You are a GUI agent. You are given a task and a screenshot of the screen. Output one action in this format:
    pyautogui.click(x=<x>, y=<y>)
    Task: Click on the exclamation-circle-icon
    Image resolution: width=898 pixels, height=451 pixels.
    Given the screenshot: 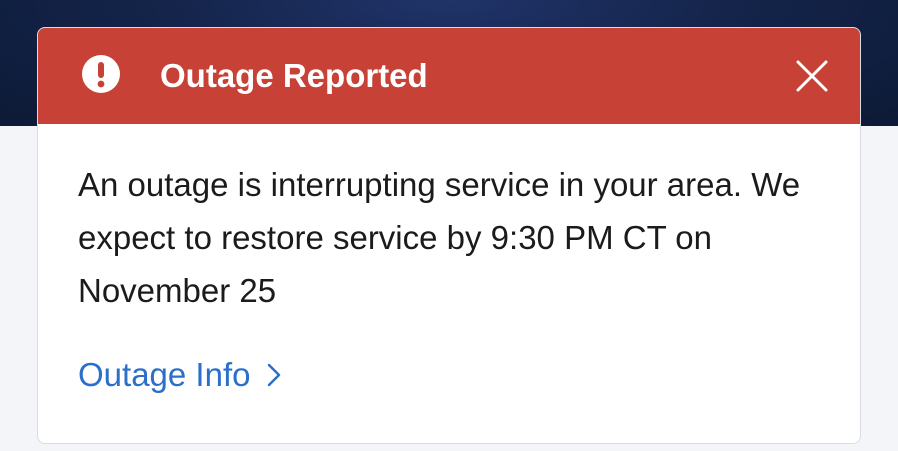 What is the action you would take?
    pyautogui.click(x=101, y=74)
    